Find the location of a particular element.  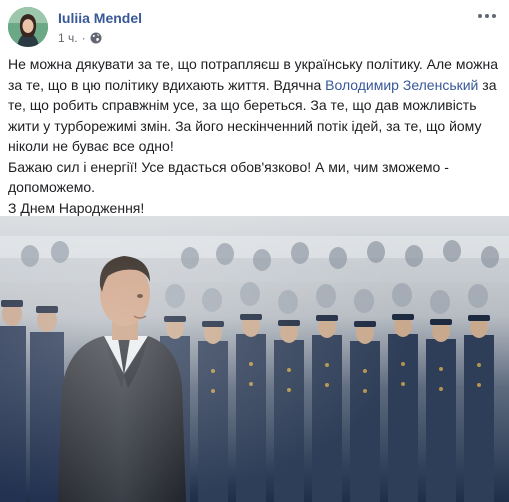

mention-link: Володимир Зеленський is located at coordinates (401, 85).